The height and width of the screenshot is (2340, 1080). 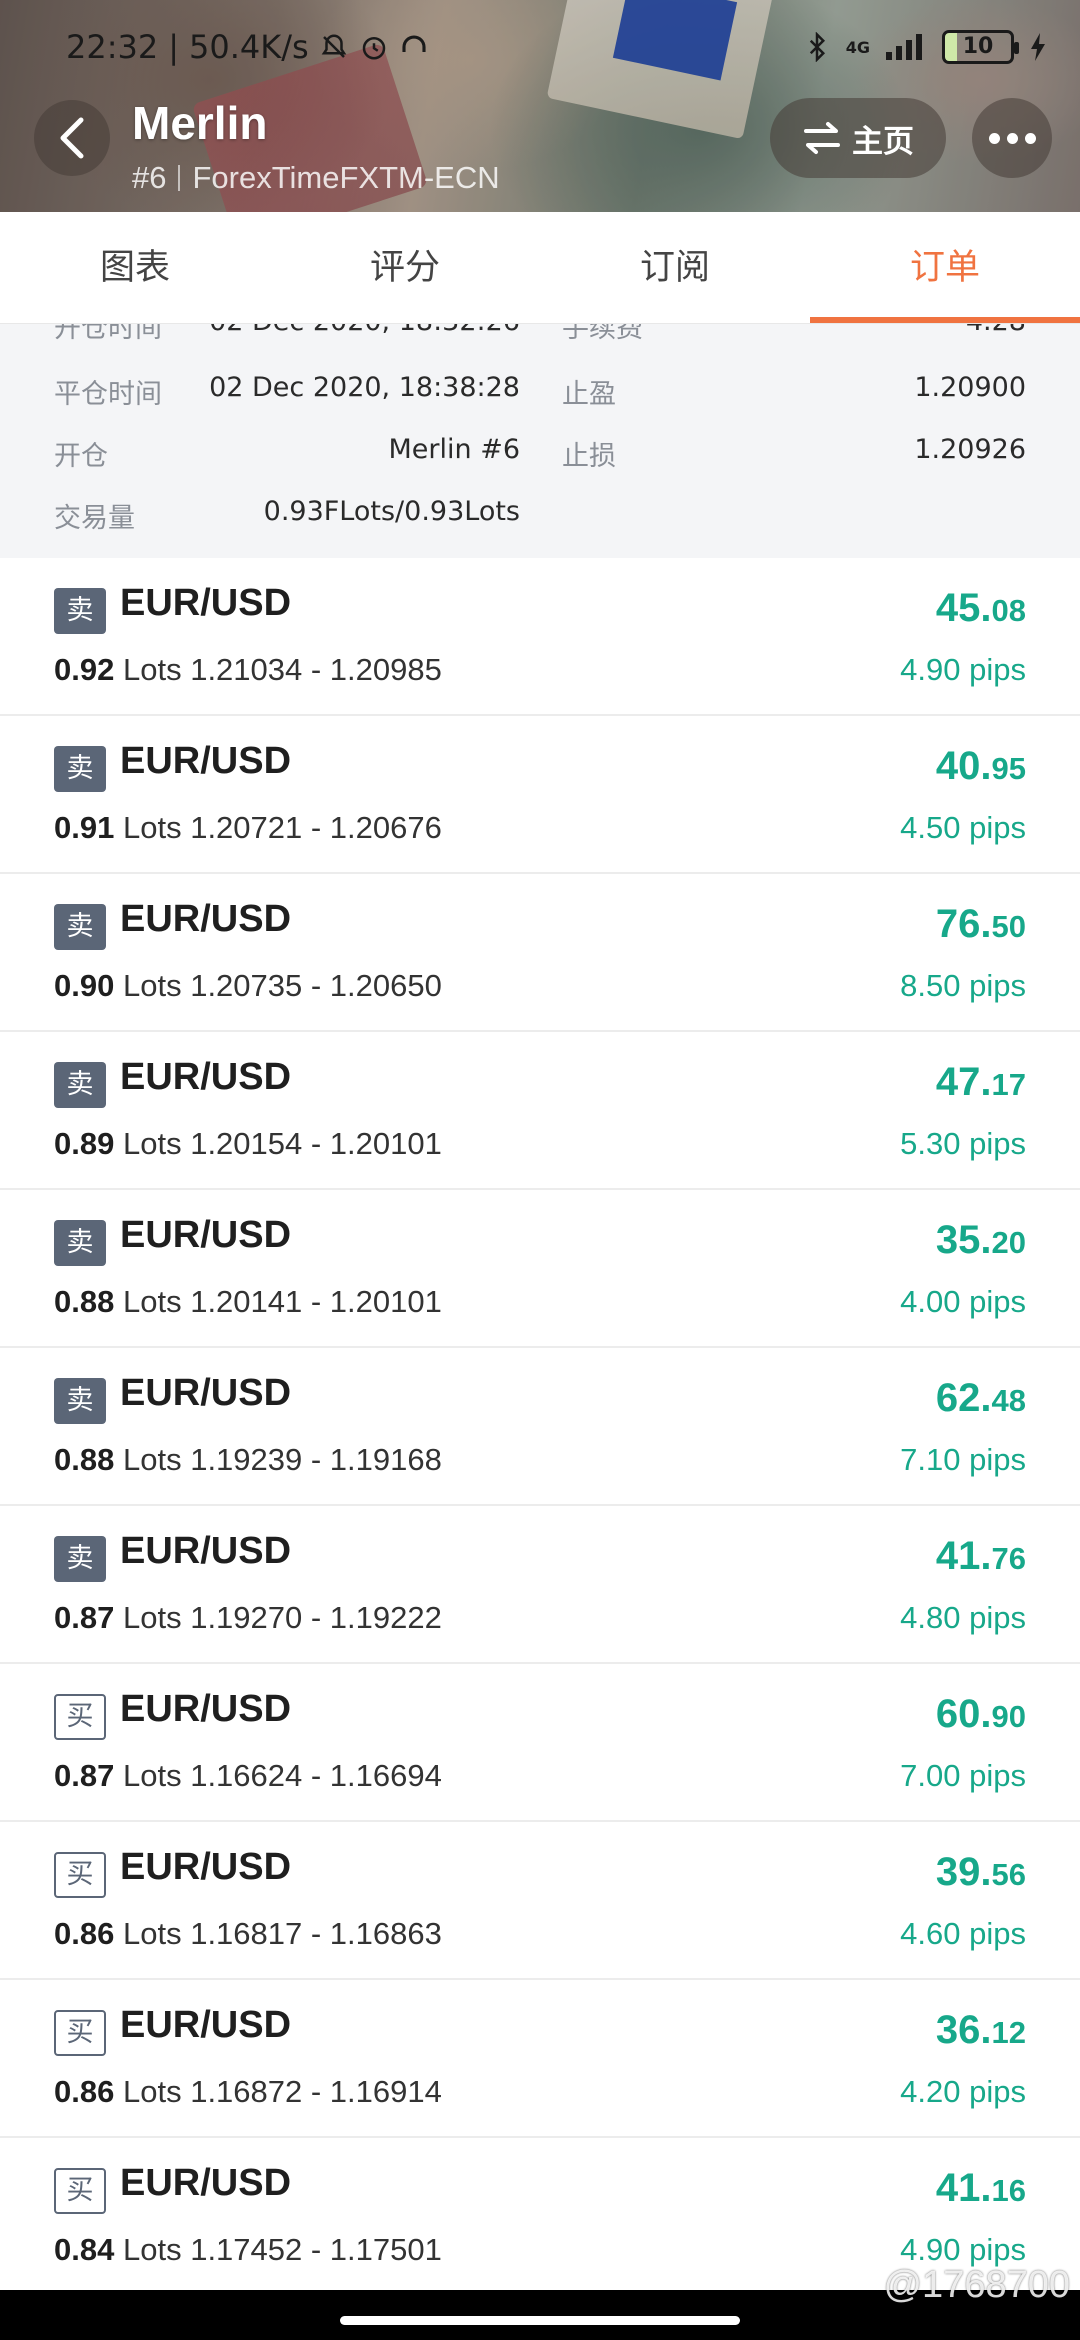 What do you see at coordinates (970, 387) in the screenshot?
I see `take-profit-value: 1.20900` at bounding box center [970, 387].